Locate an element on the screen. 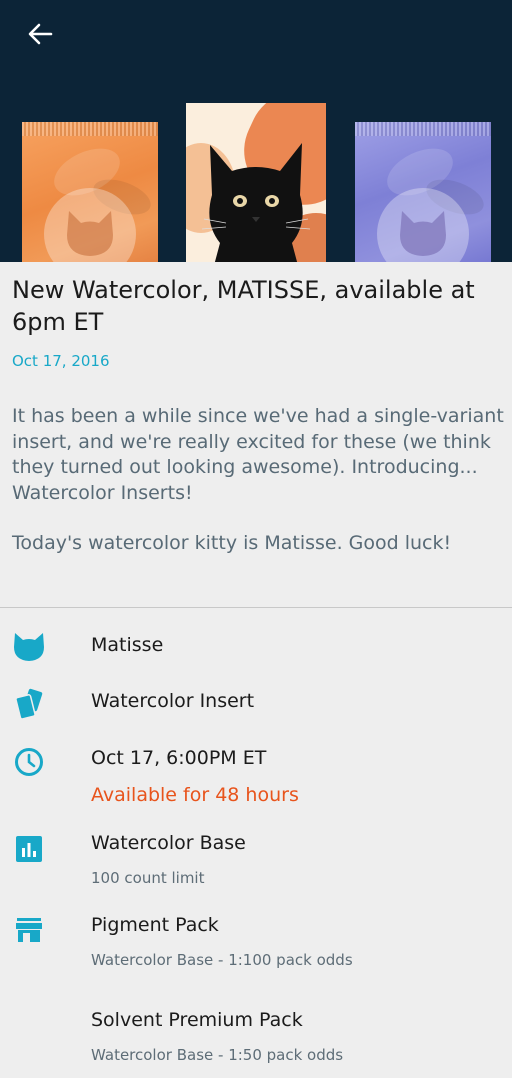 This screenshot has height=1078, width=512. bar-chart-icon is located at coordinates (29, 849).